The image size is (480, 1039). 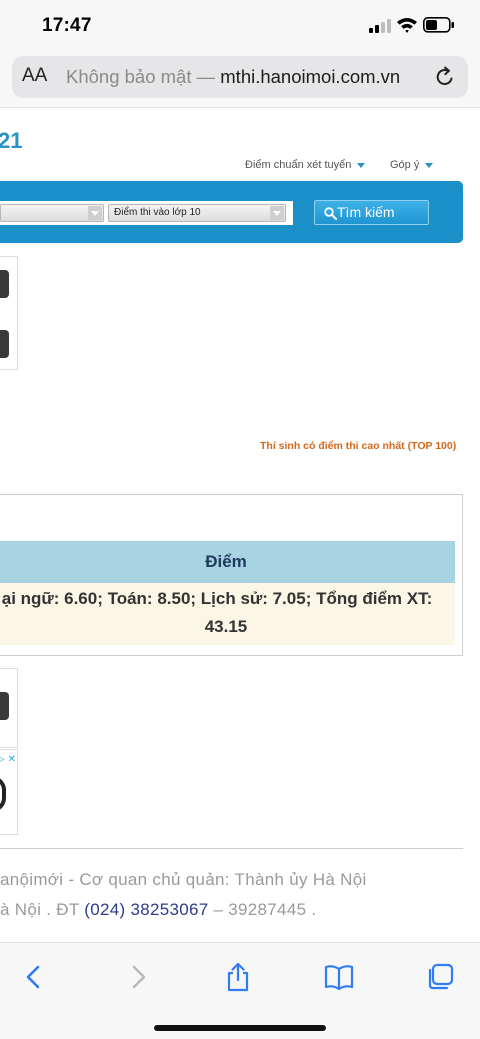 What do you see at coordinates (240, 26) in the screenshot?
I see `status-bar: 17:47` at bounding box center [240, 26].